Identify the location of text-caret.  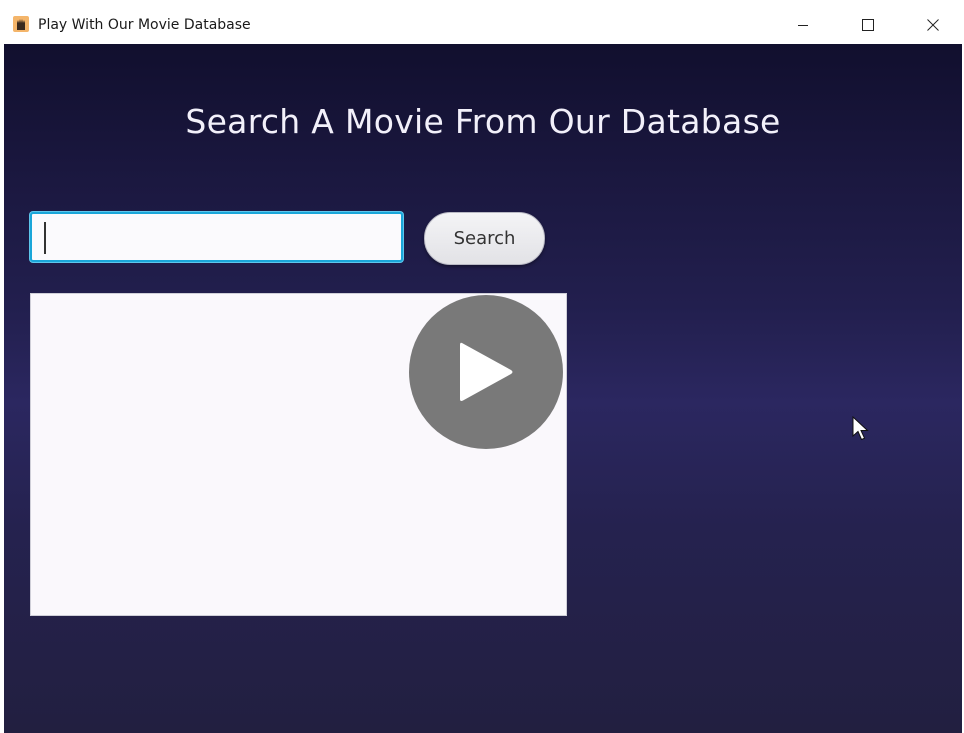
(45, 238).